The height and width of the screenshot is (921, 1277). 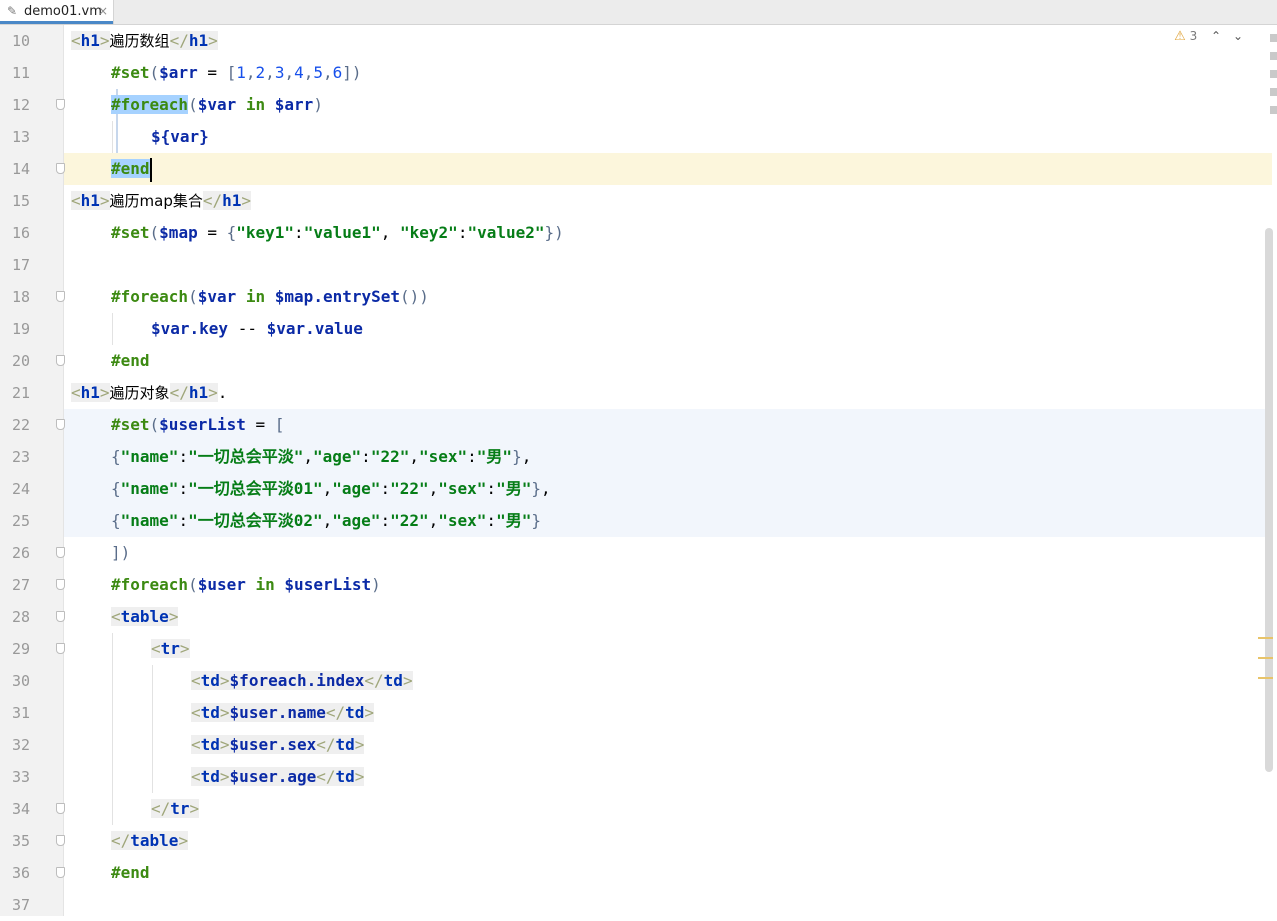 What do you see at coordinates (103, 11) in the screenshot?
I see `close-icon: ×` at bounding box center [103, 11].